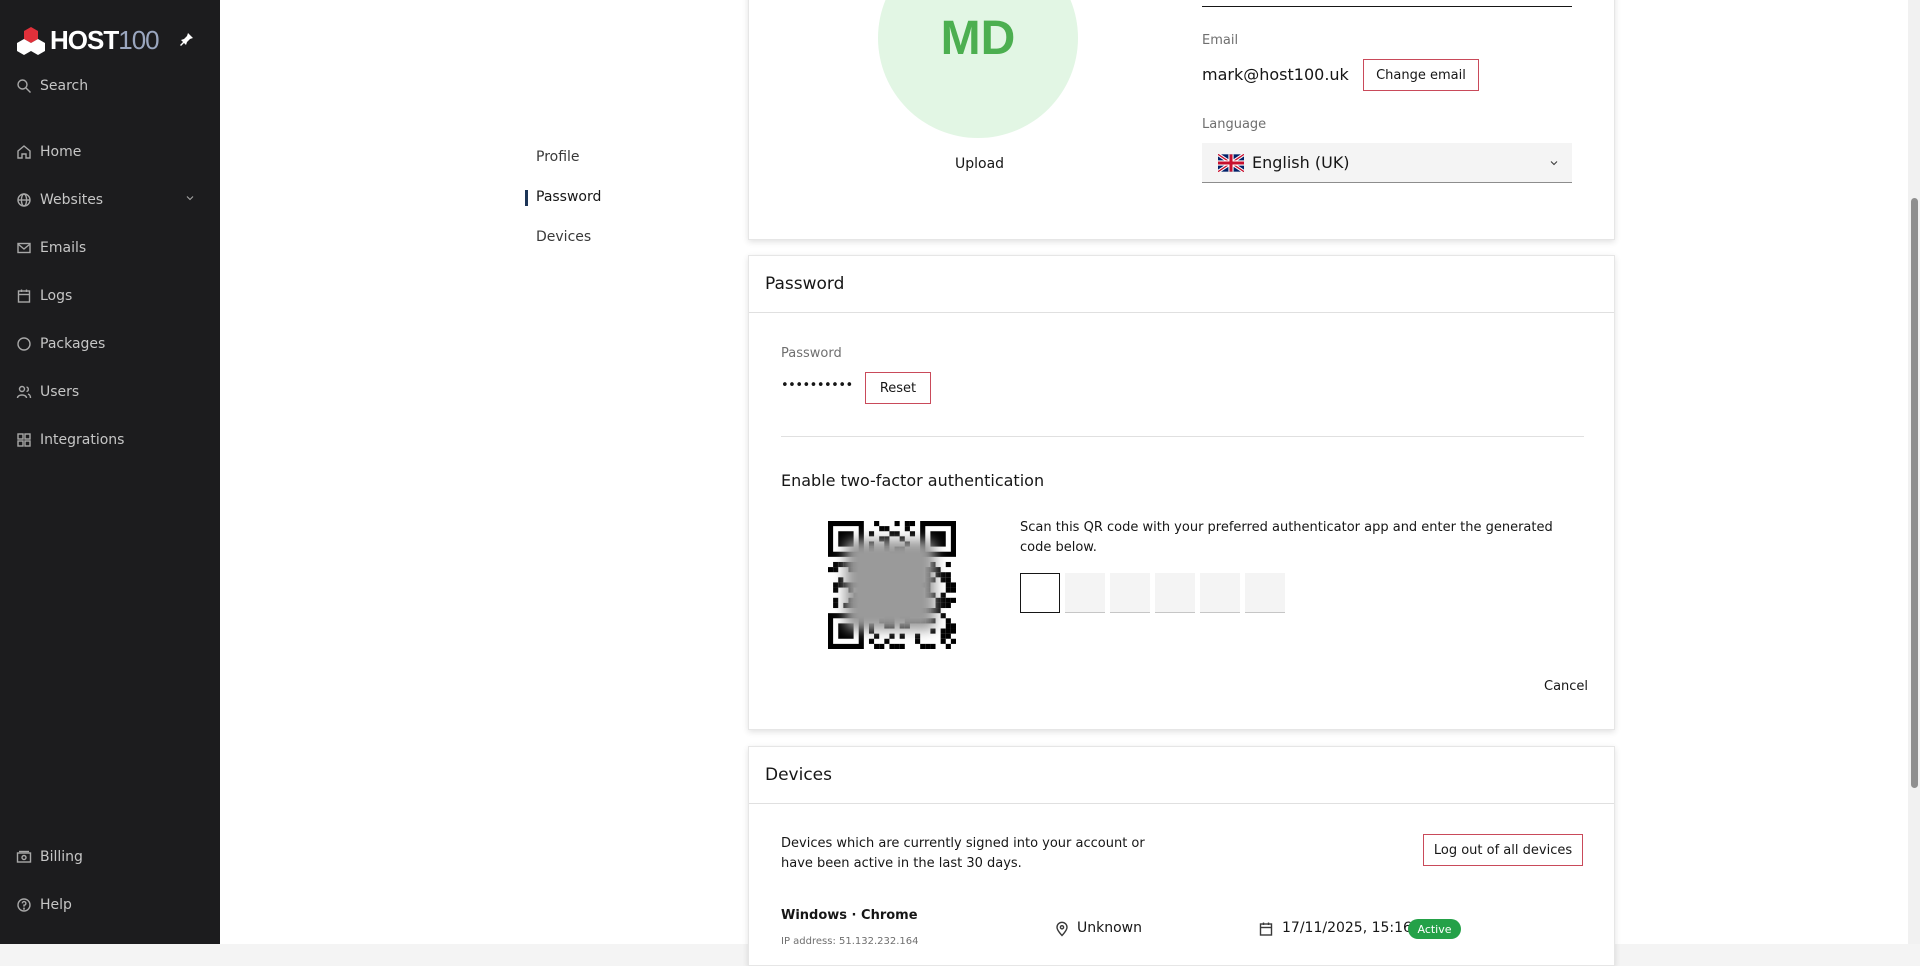  I want to click on sidebar-item-packages: Packages, so click(106, 344).